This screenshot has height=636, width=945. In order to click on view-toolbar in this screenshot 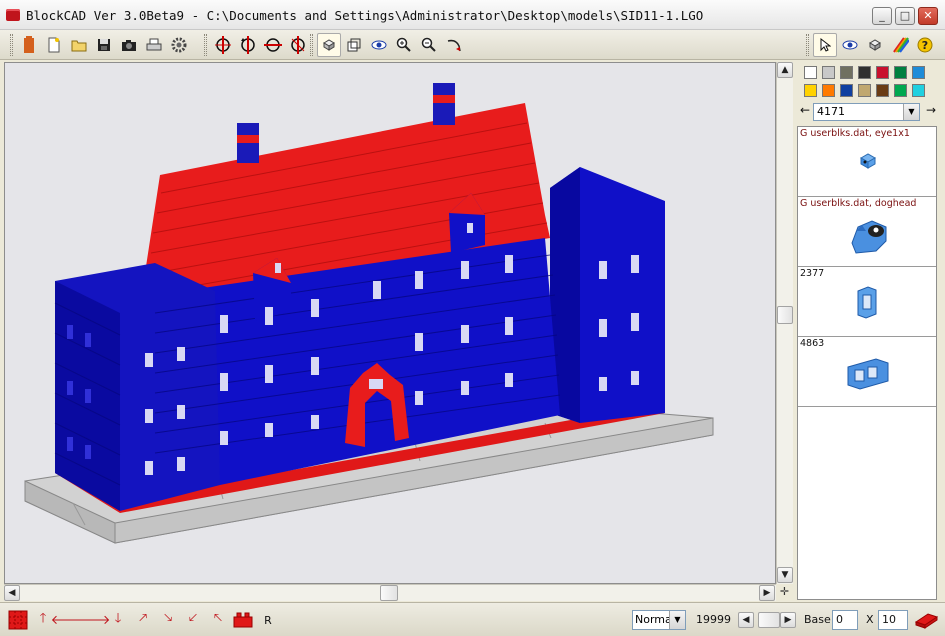, I will do `click(385, 45)`.